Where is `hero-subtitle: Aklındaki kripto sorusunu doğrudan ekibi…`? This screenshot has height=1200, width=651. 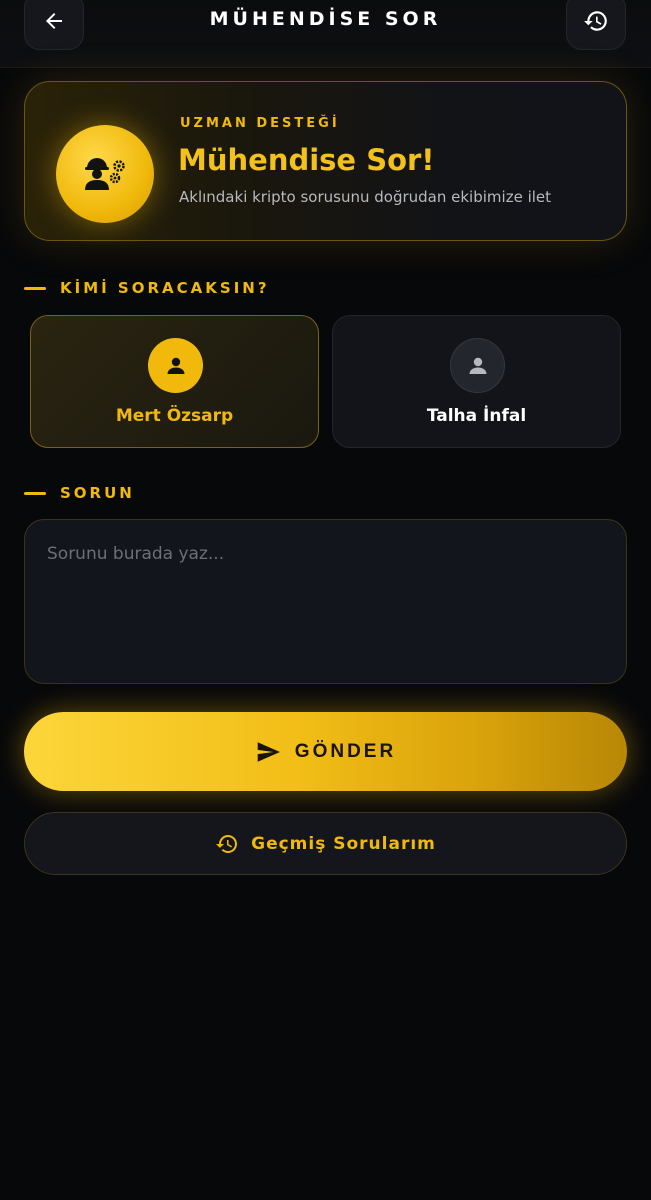 hero-subtitle: Aklındaki kripto sorusunu doğrudan ekibi… is located at coordinates (365, 197).